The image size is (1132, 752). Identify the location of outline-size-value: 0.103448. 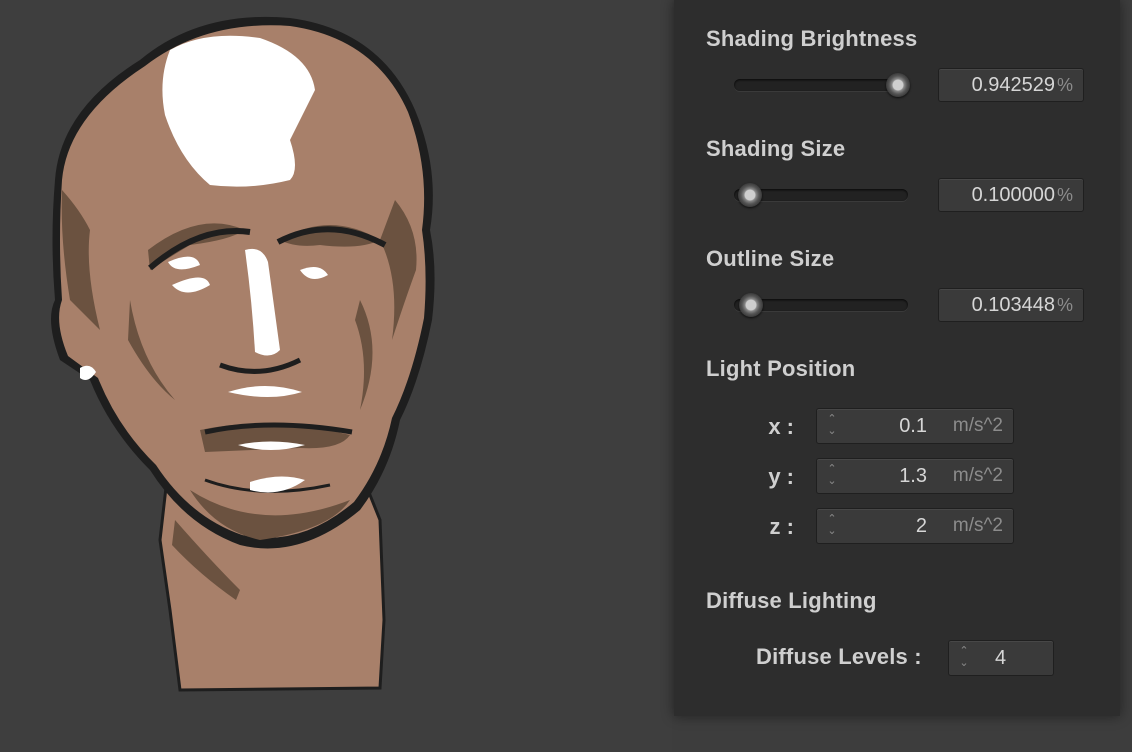
(1013, 305).